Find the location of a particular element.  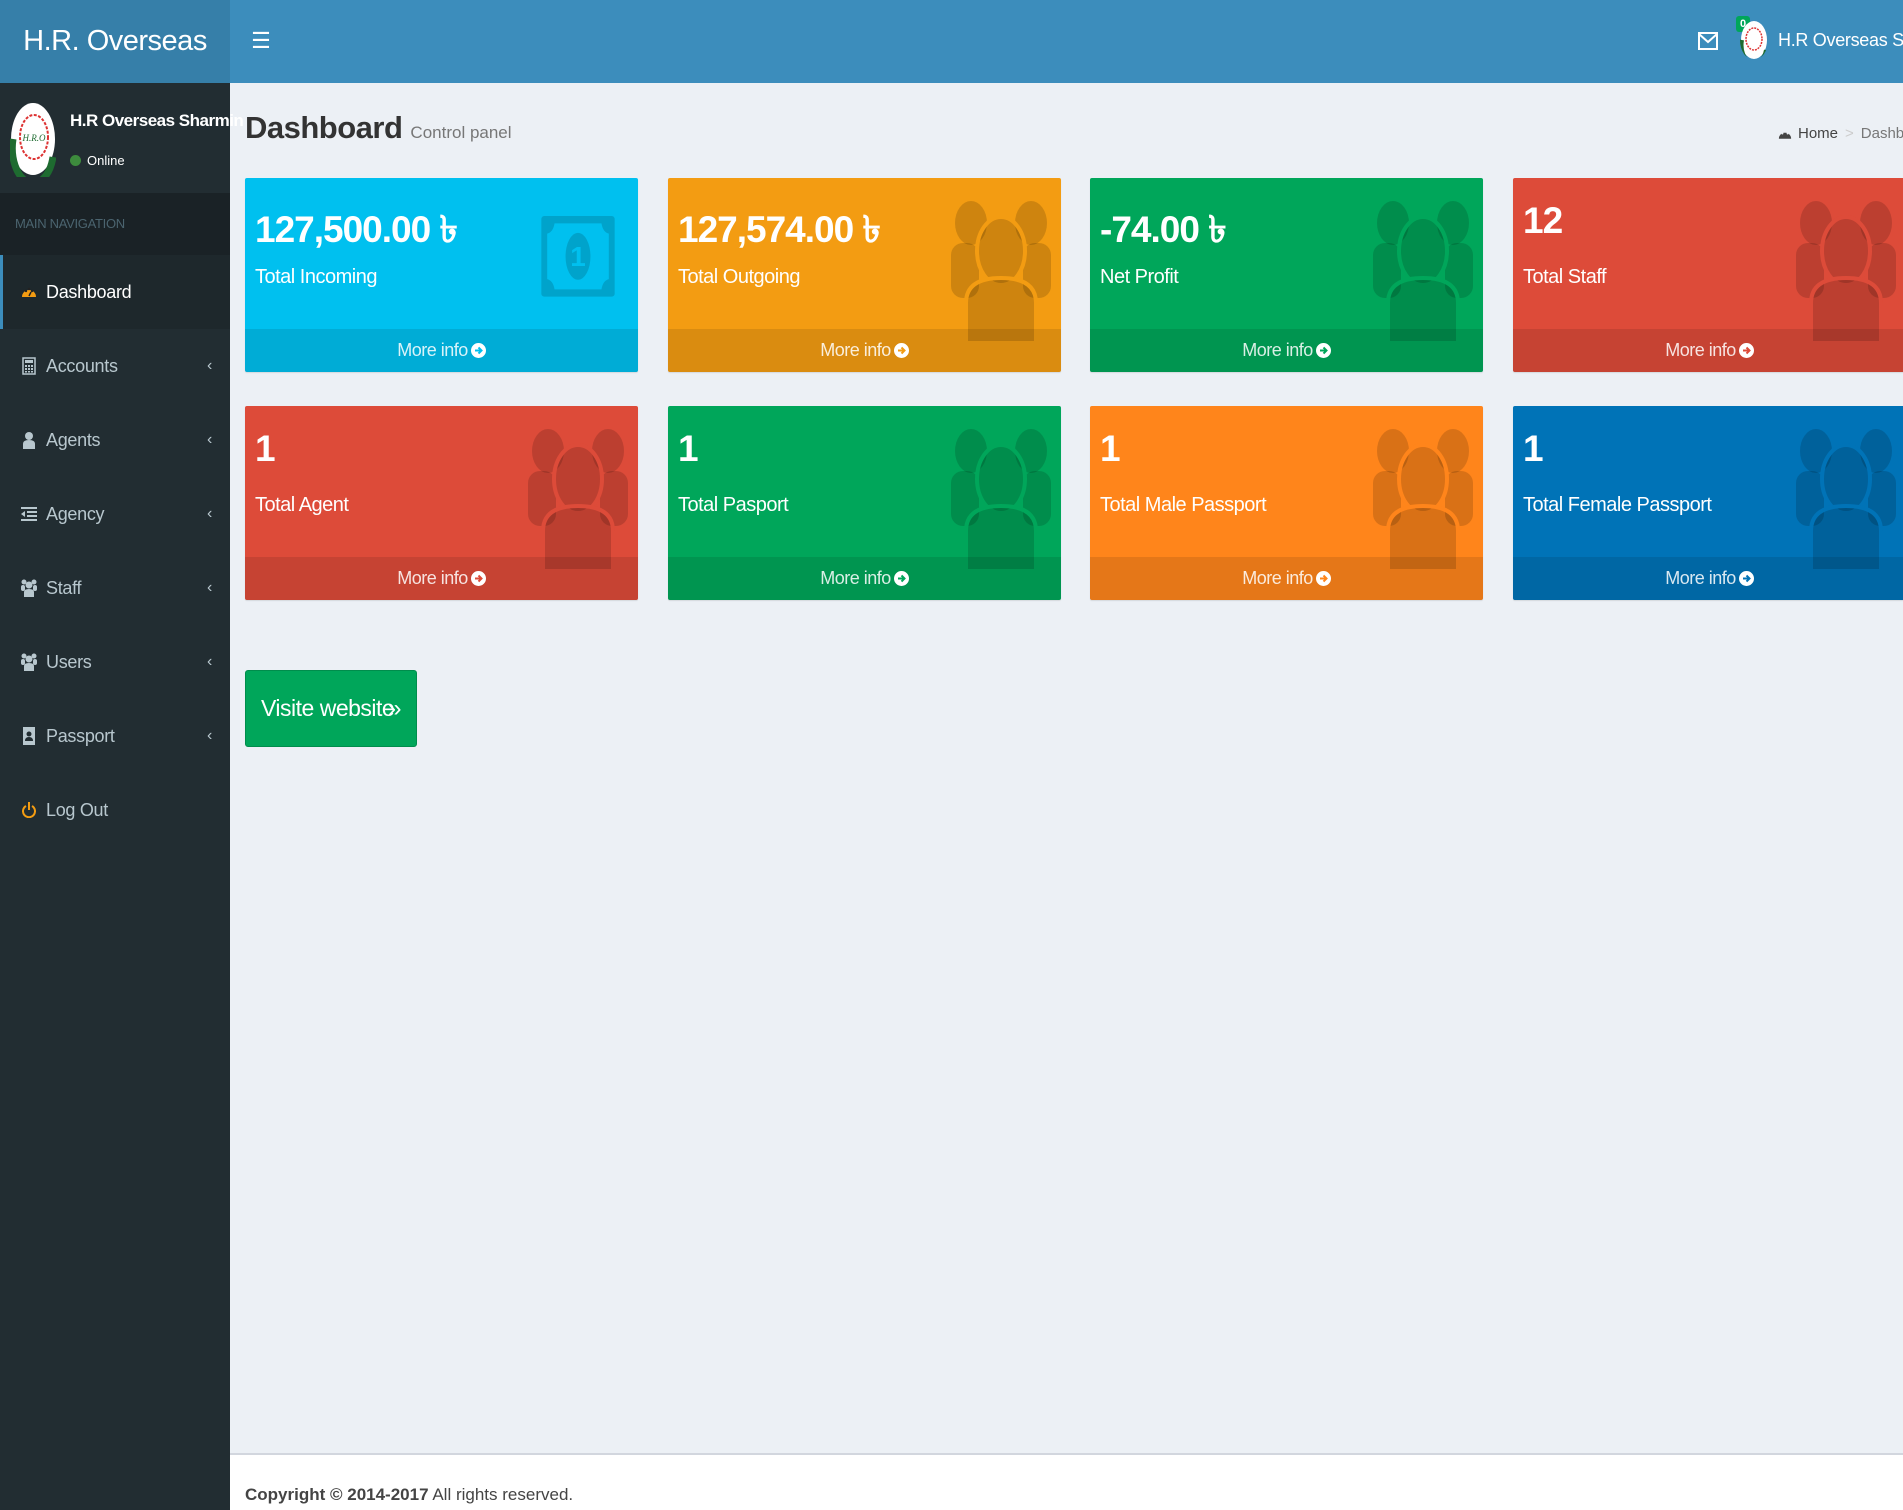

sidebar-item-label: Agency is located at coordinates (75, 513).